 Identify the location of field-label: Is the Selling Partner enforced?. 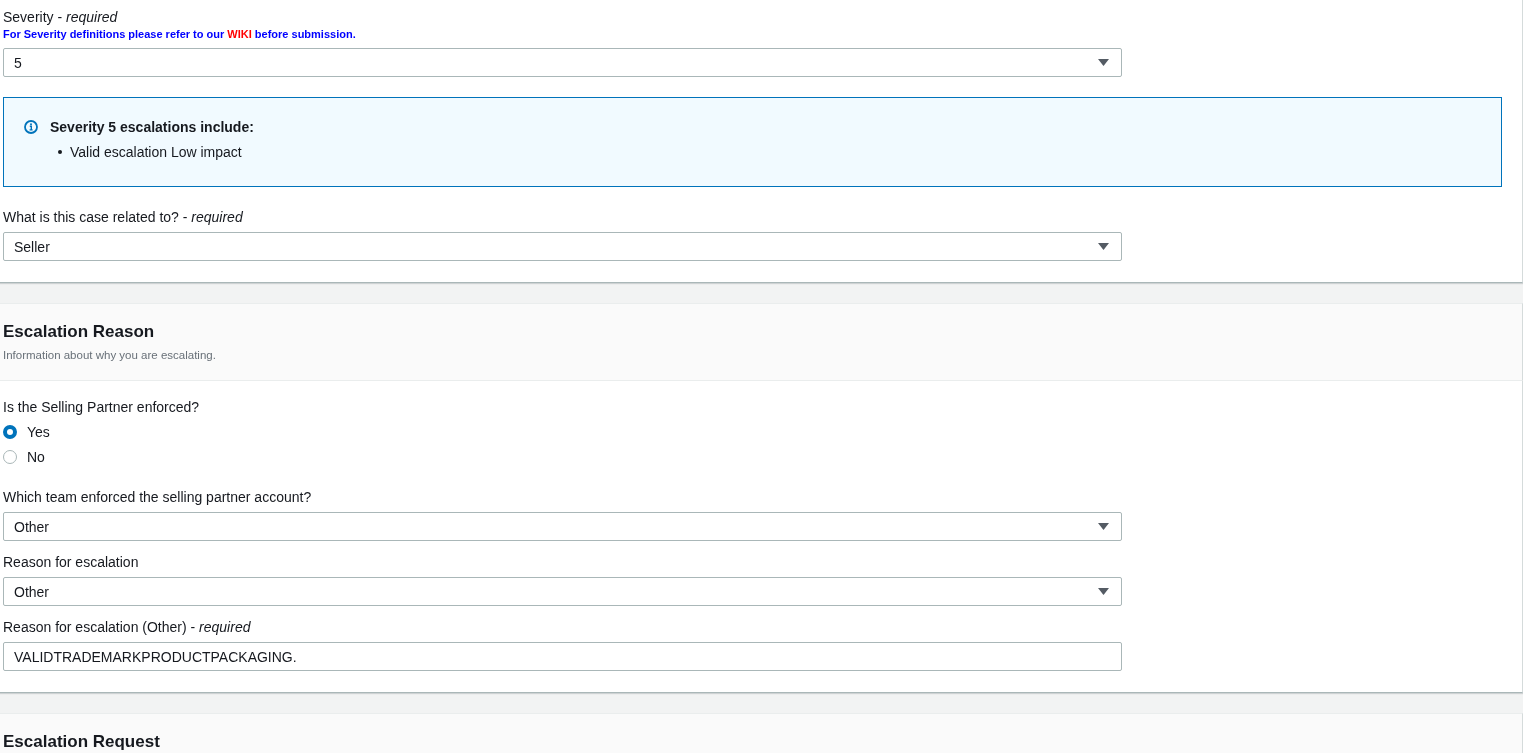
(101, 407).